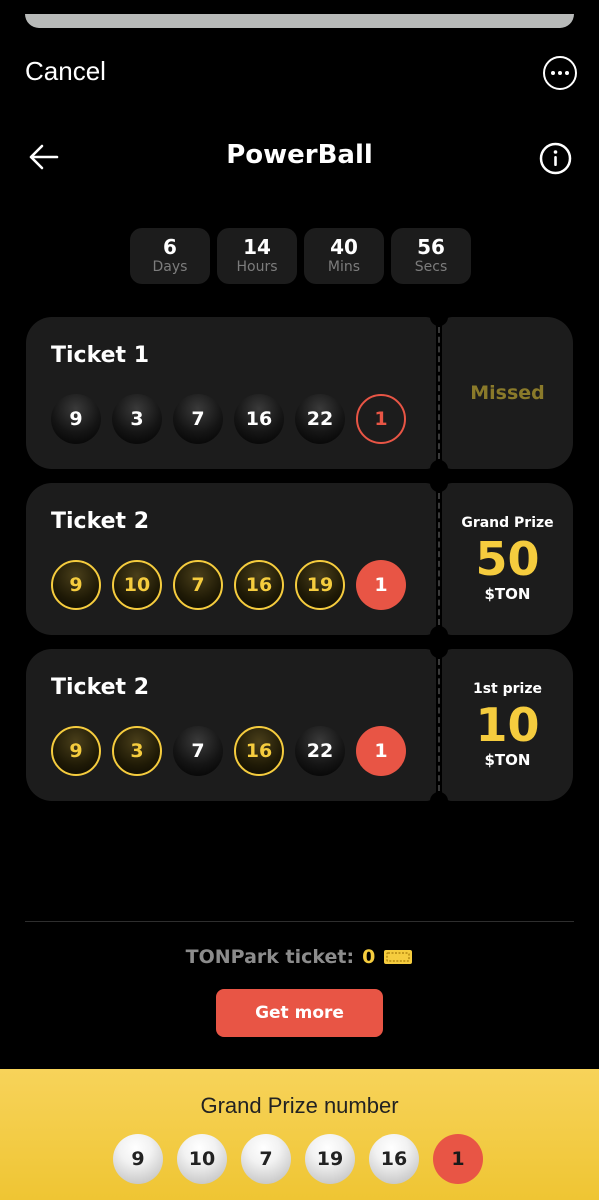 The height and width of the screenshot is (1200, 599). Describe the element at coordinates (100, 355) in the screenshot. I see `ticket-name: Ticket 1` at that location.